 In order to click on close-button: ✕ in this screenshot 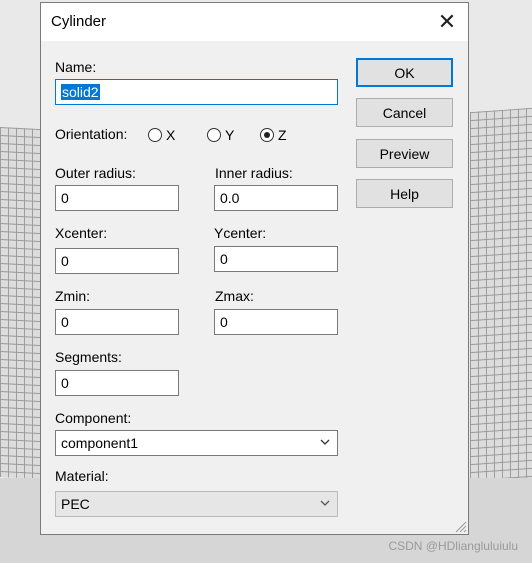, I will do `click(447, 22)`.